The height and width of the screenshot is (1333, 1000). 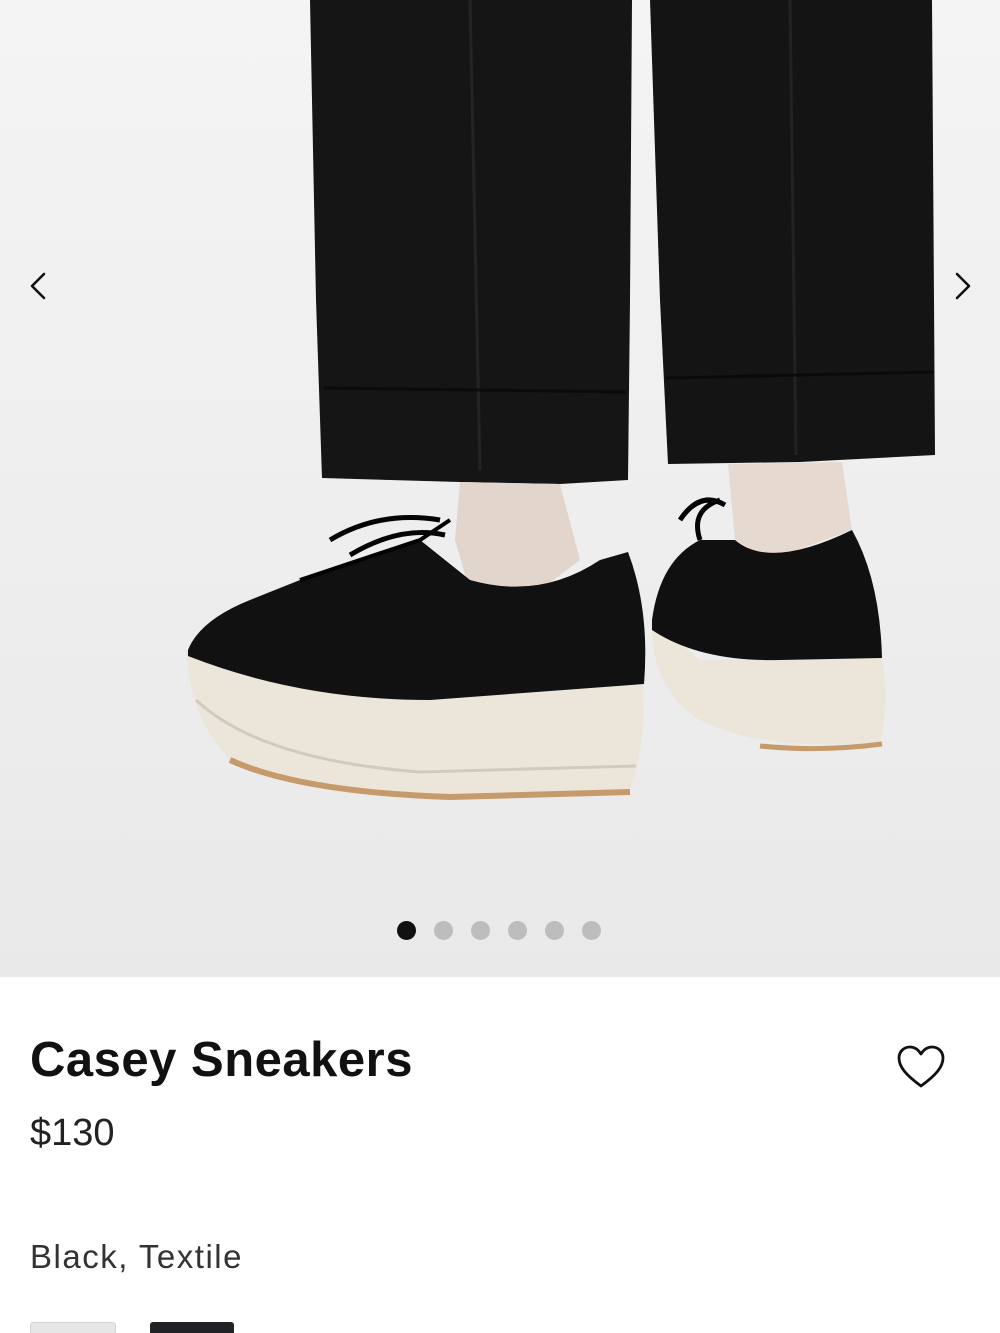 I want to click on product-price: $130, so click(x=72, y=1133).